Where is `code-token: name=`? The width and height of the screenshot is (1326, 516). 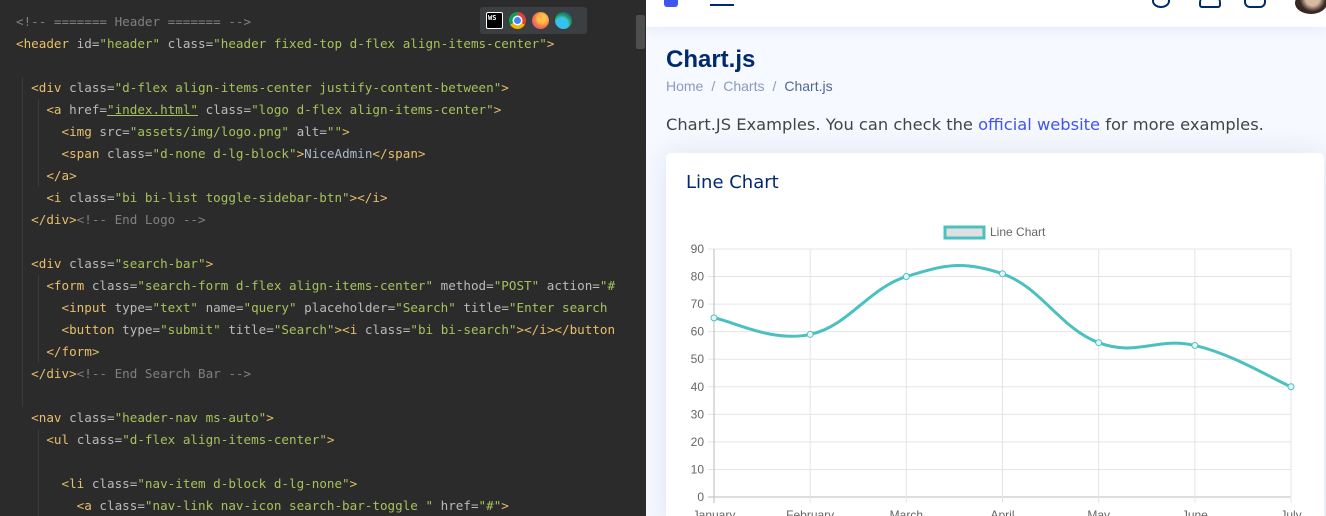
code-token: name= is located at coordinates (221, 307).